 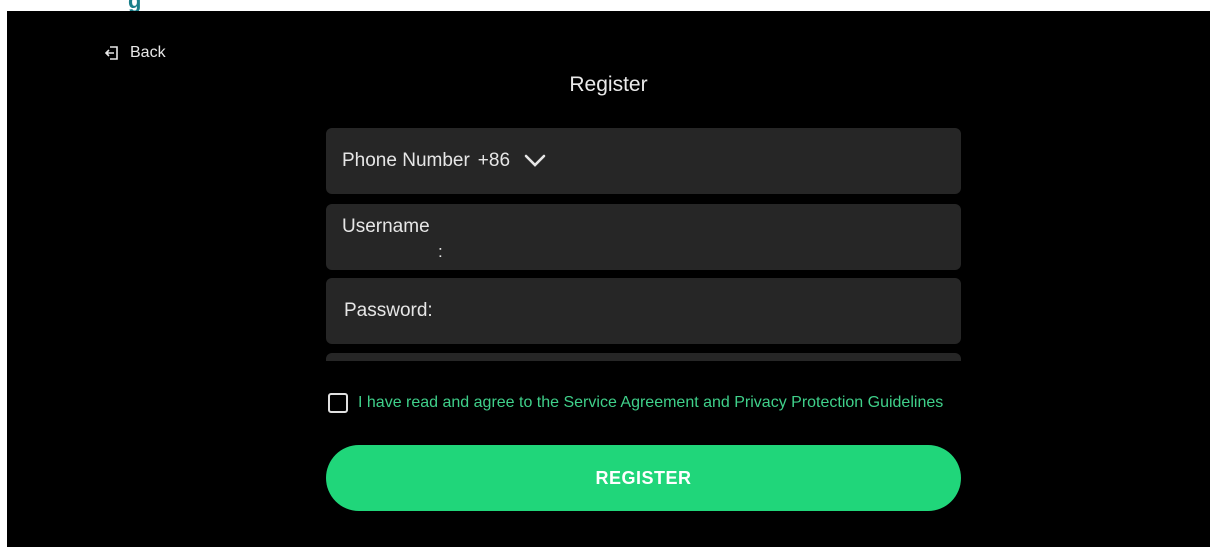 I want to click on cropped-heading-fragment: g, so click(x=135, y=5).